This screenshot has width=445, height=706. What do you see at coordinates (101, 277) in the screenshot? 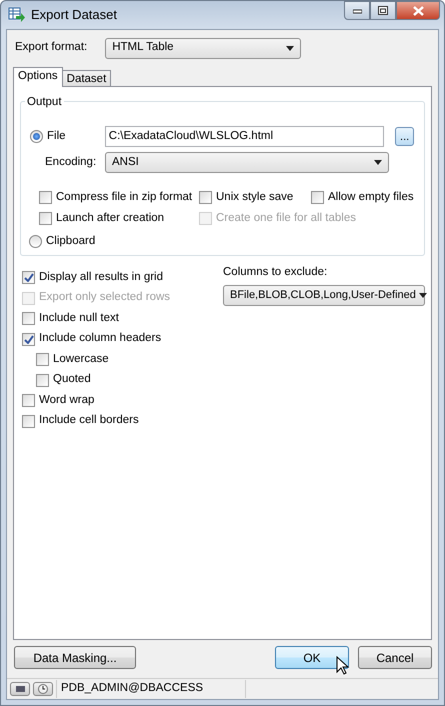
I see `checkbox-label: Display all results in grid` at bounding box center [101, 277].